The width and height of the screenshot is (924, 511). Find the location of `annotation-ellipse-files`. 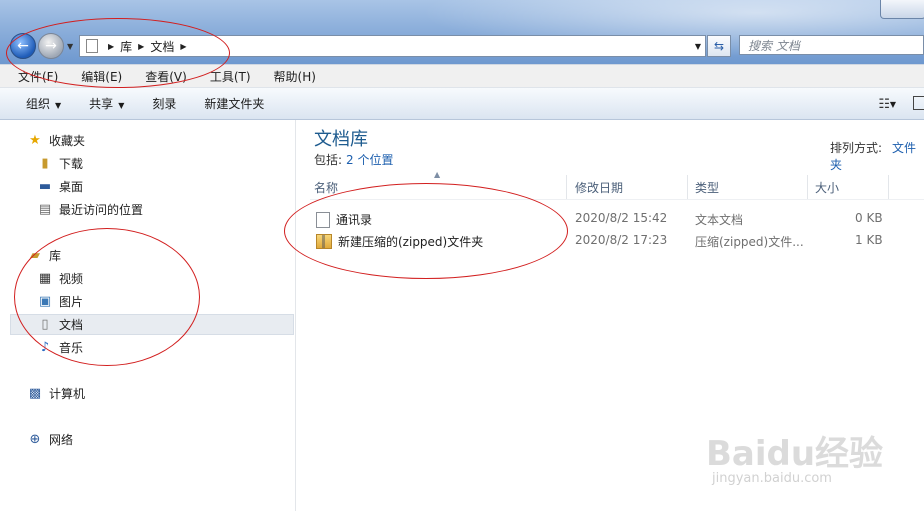

annotation-ellipse-files is located at coordinates (426, 231).